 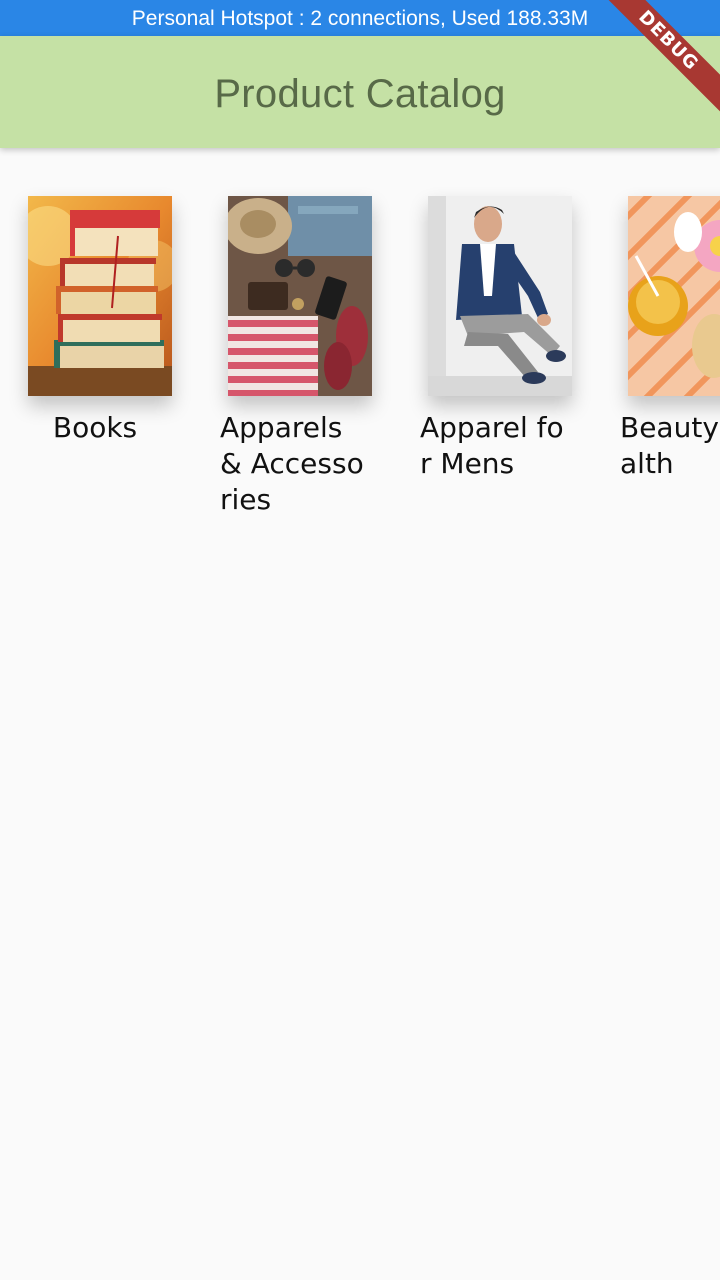 What do you see at coordinates (492, 445) in the screenshot?
I see `category-label: Apparel for Mens` at bounding box center [492, 445].